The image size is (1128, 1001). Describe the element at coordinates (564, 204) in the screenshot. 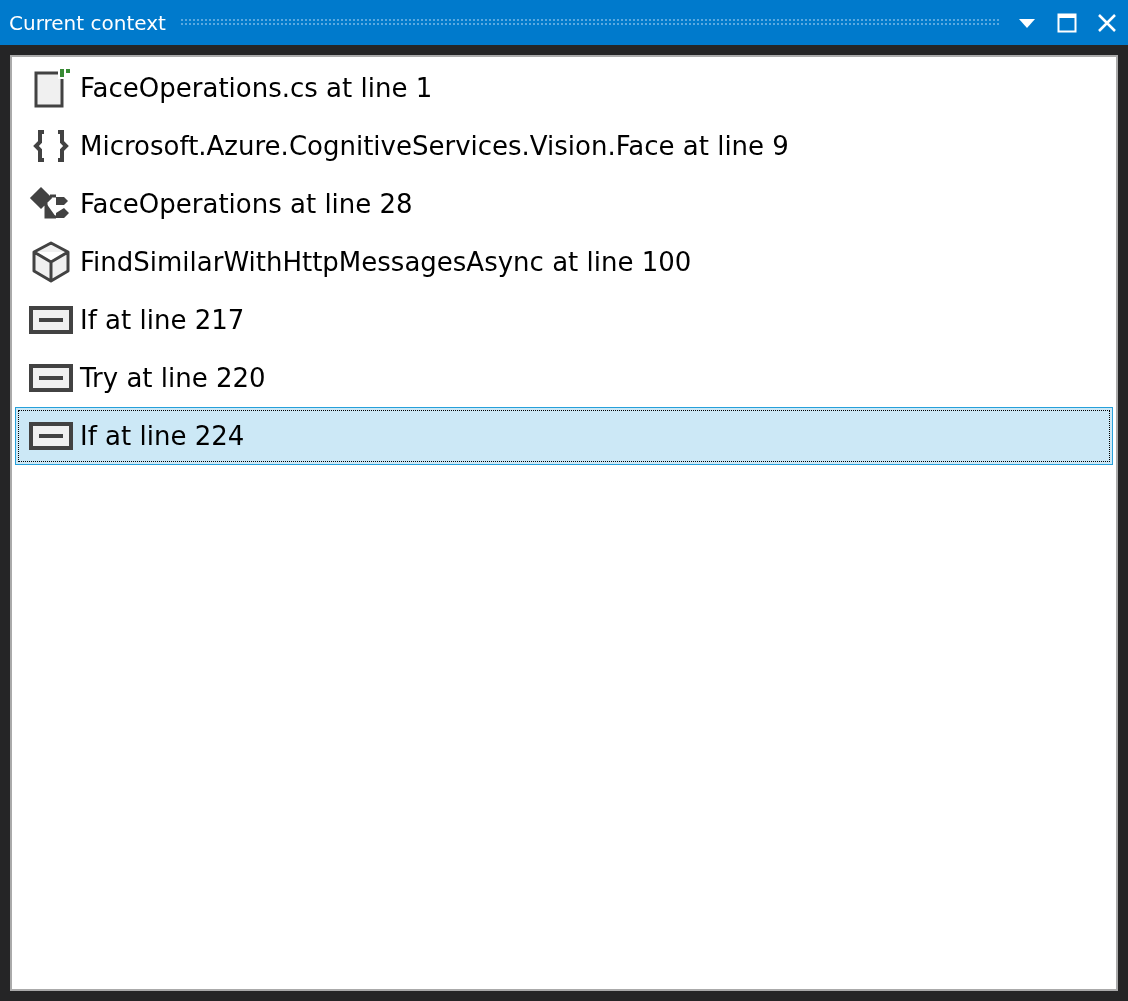

I see `context-item: FaceOperations at line 28` at that location.